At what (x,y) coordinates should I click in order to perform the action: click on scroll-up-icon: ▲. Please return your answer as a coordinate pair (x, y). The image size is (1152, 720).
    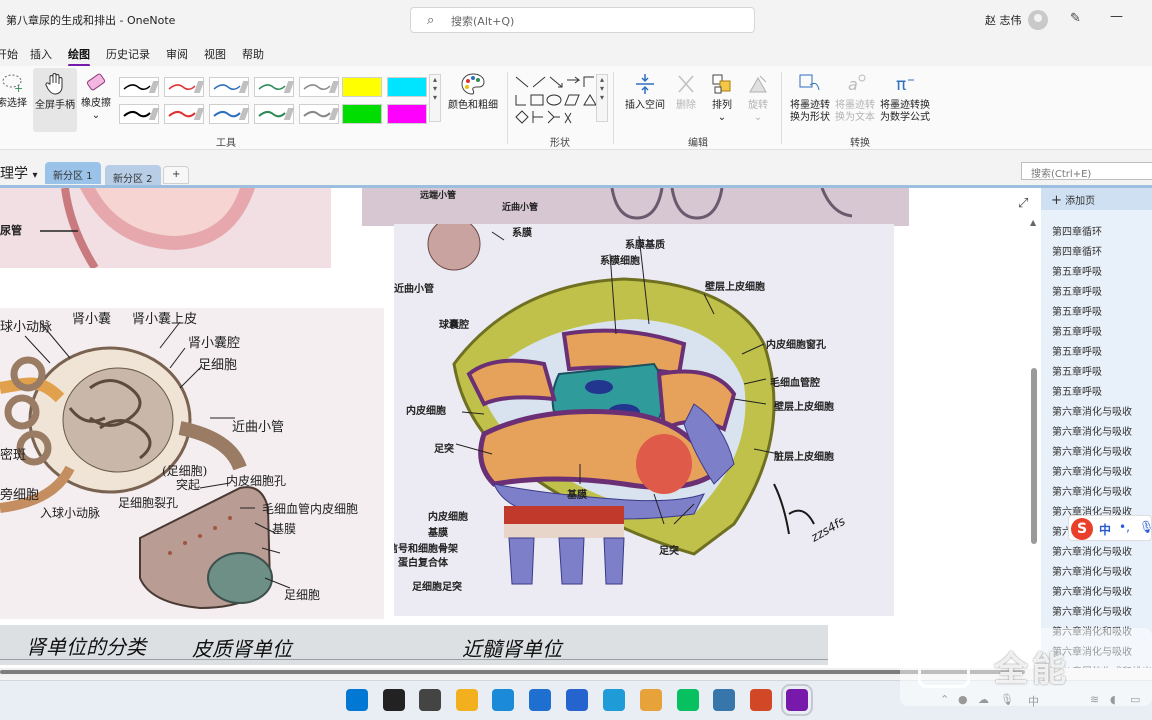
    Looking at the image, I should click on (1033, 222).